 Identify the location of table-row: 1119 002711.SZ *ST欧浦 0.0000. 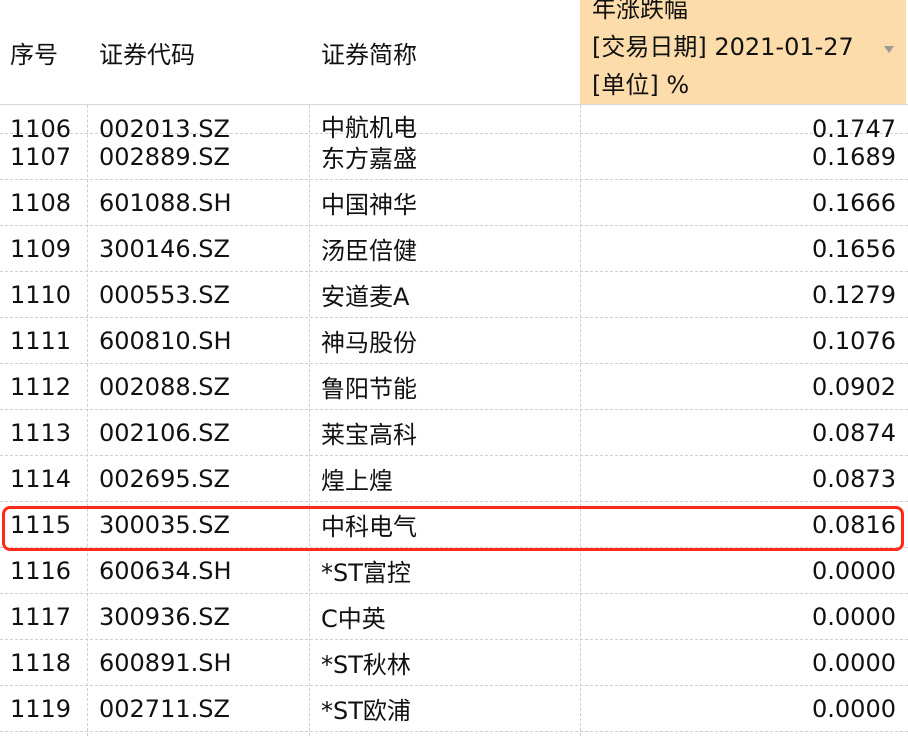
(454, 709).